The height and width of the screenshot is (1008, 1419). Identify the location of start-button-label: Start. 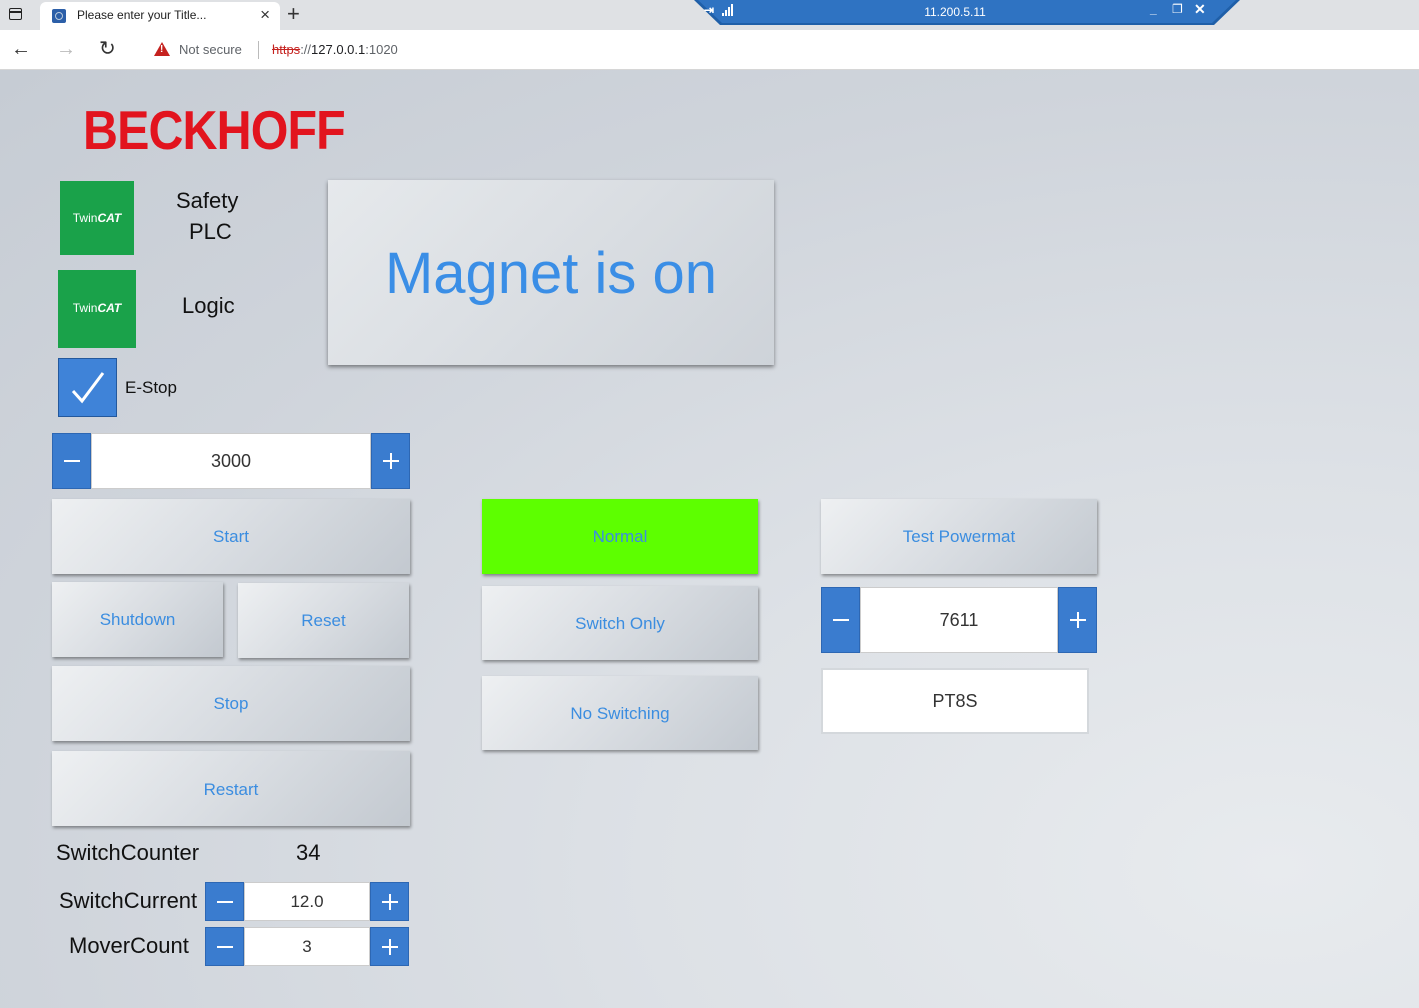
(231, 536).